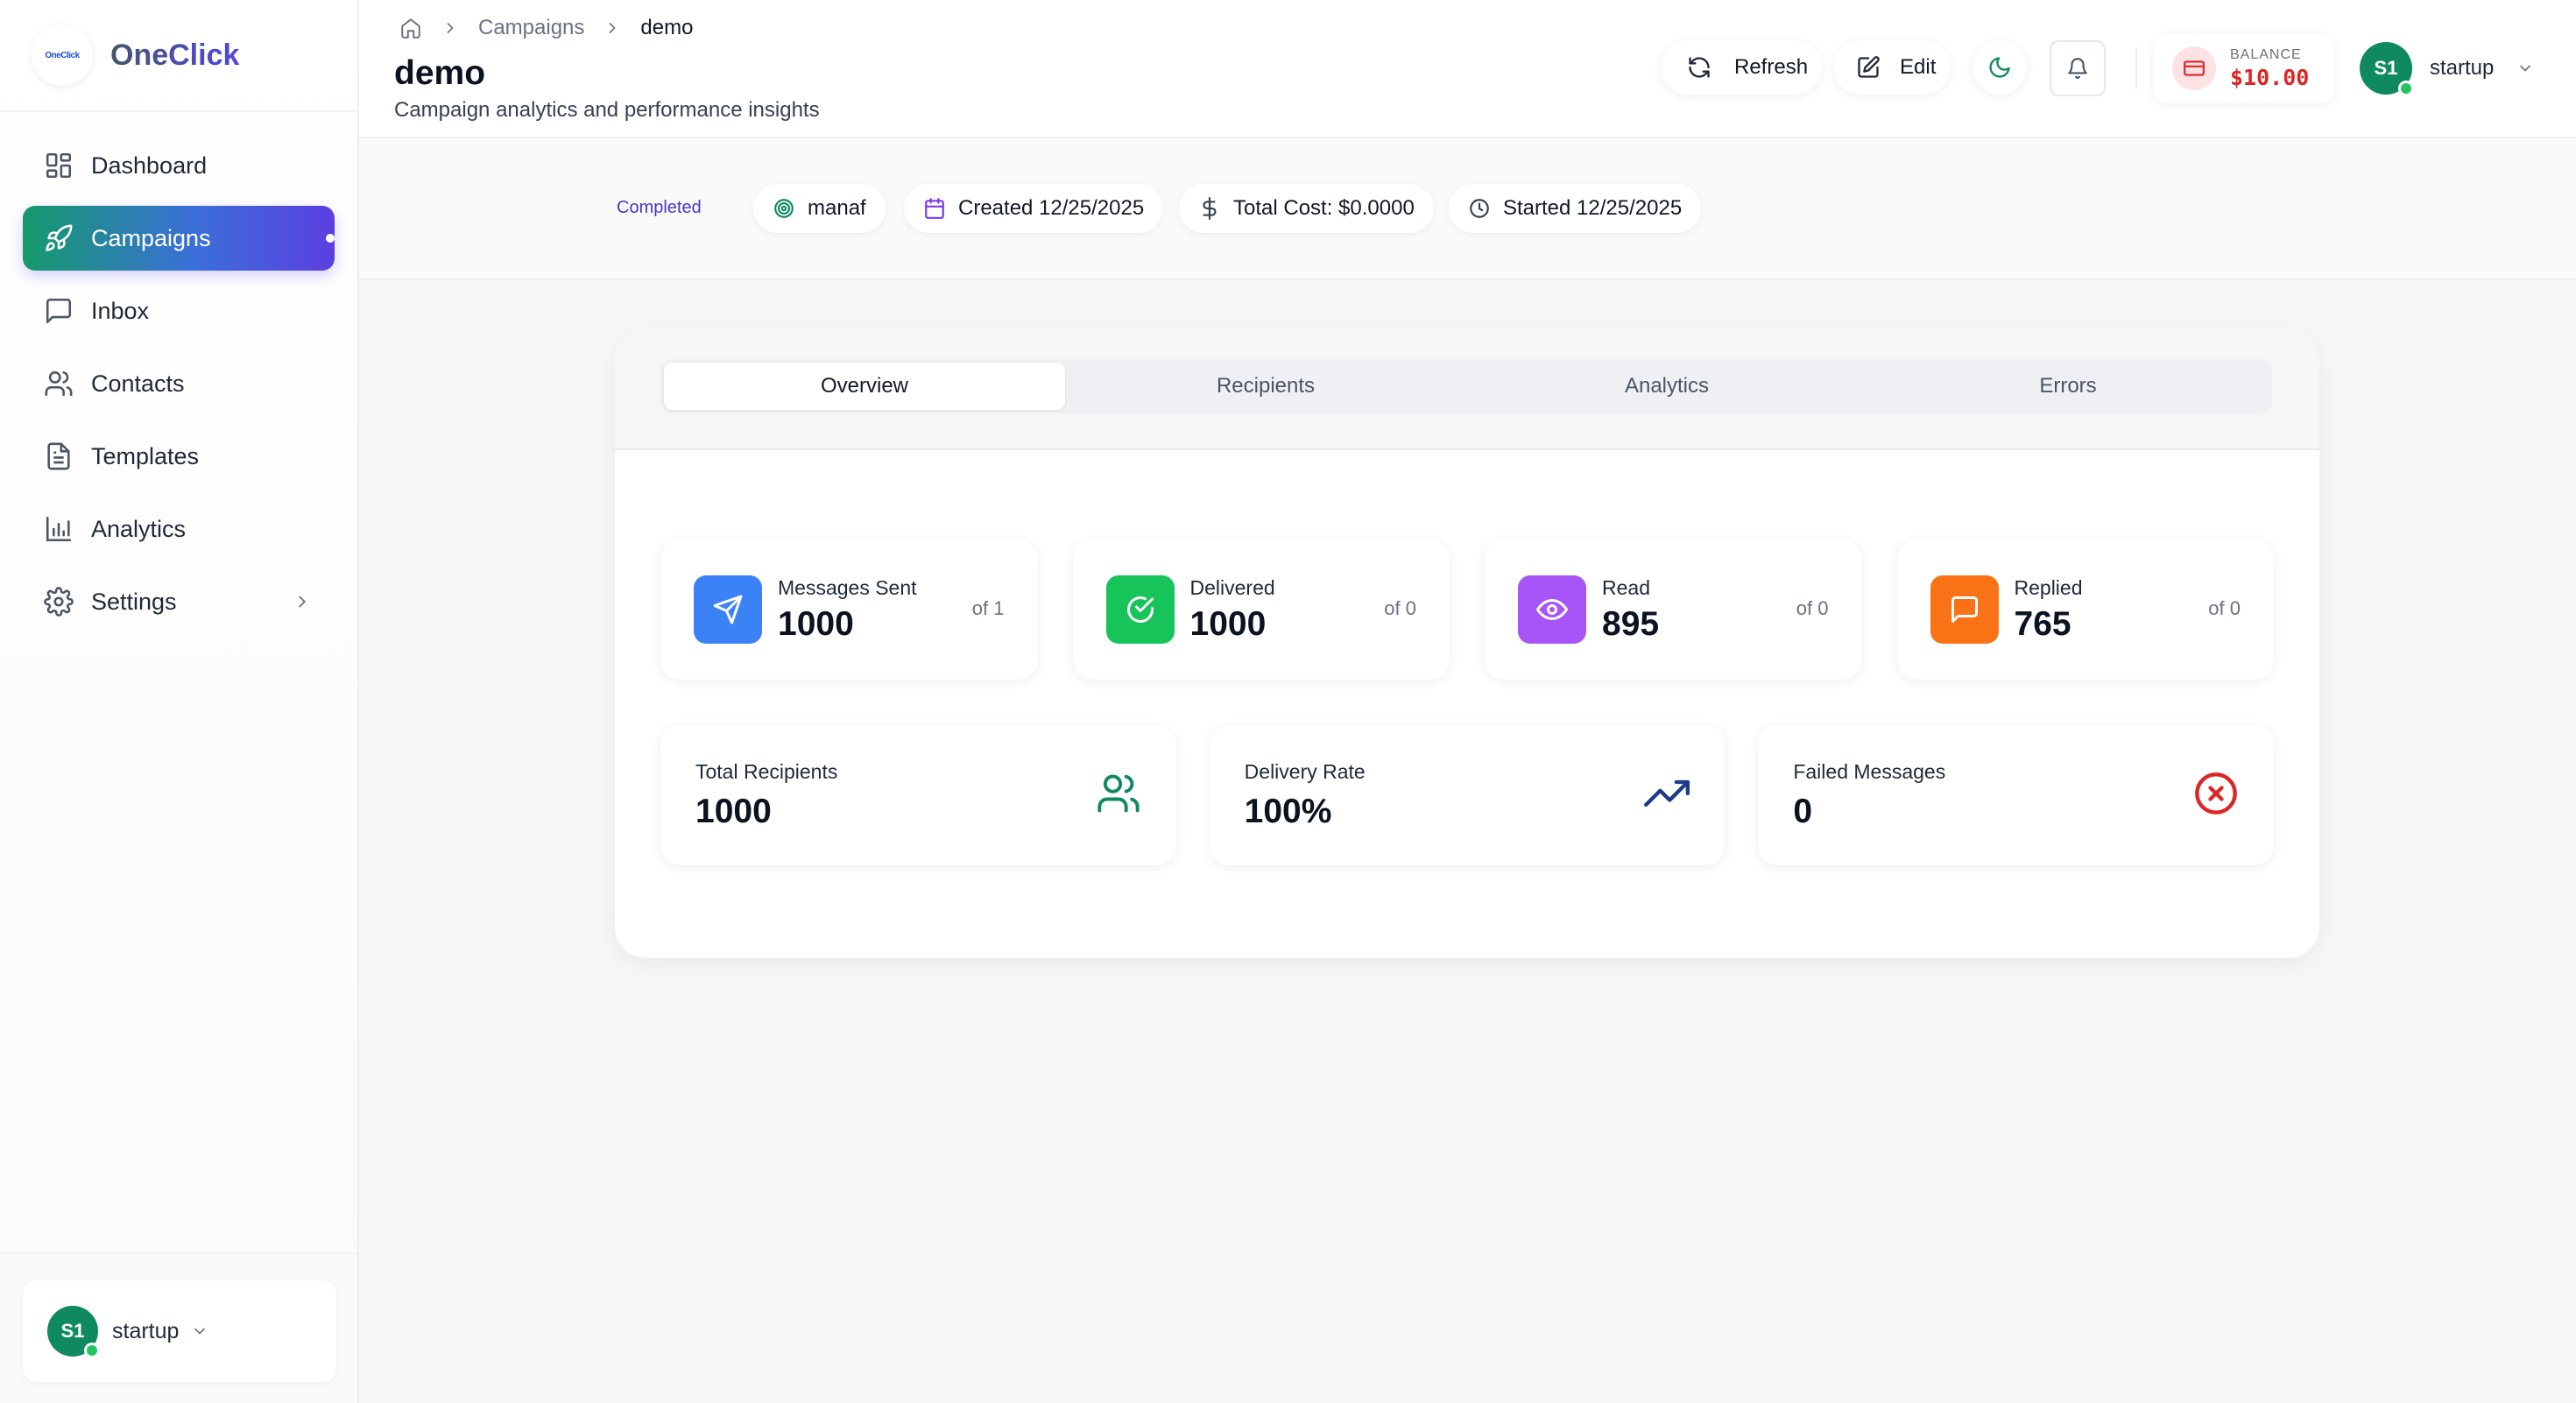 The height and width of the screenshot is (1403, 2576). I want to click on stat-body: Messages Sent 1000, so click(847, 610).